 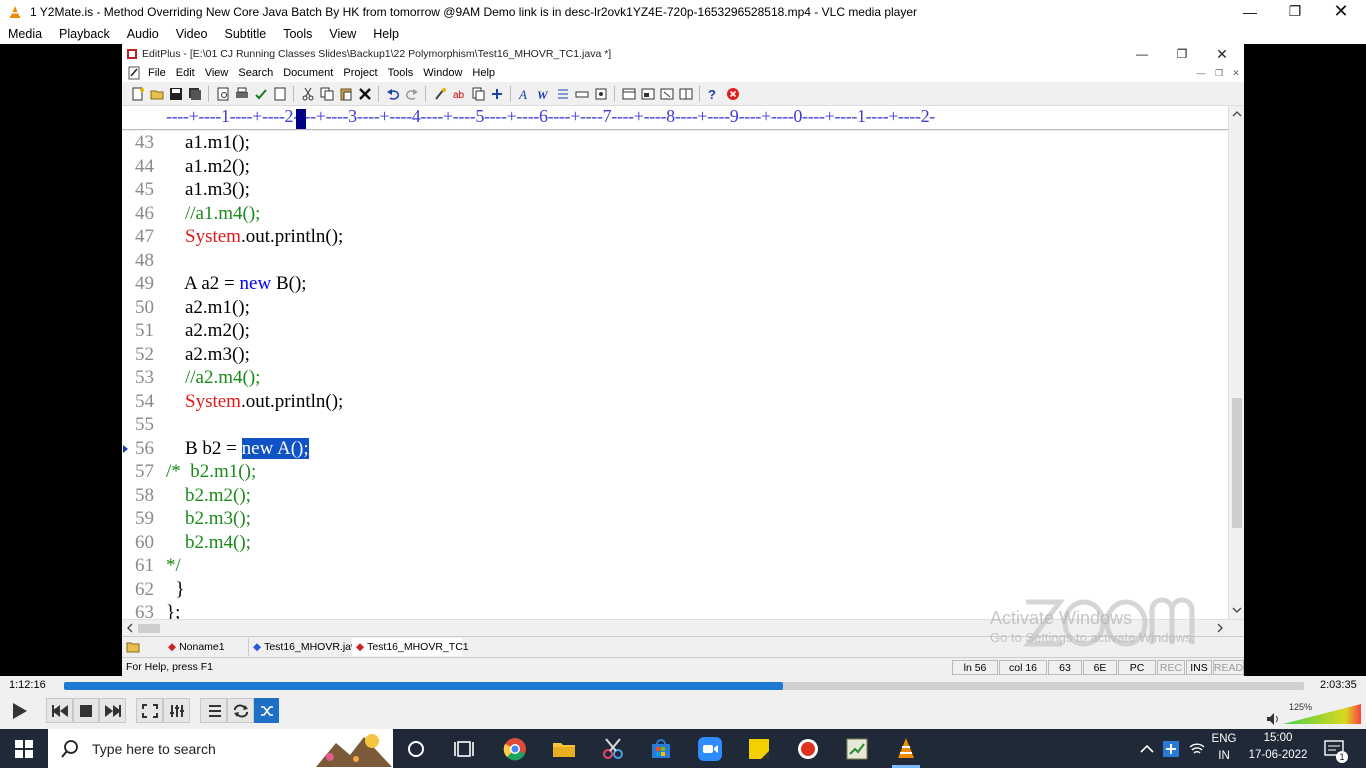 What do you see at coordinates (661, 749) in the screenshot?
I see `microsoft-store-icon` at bounding box center [661, 749].